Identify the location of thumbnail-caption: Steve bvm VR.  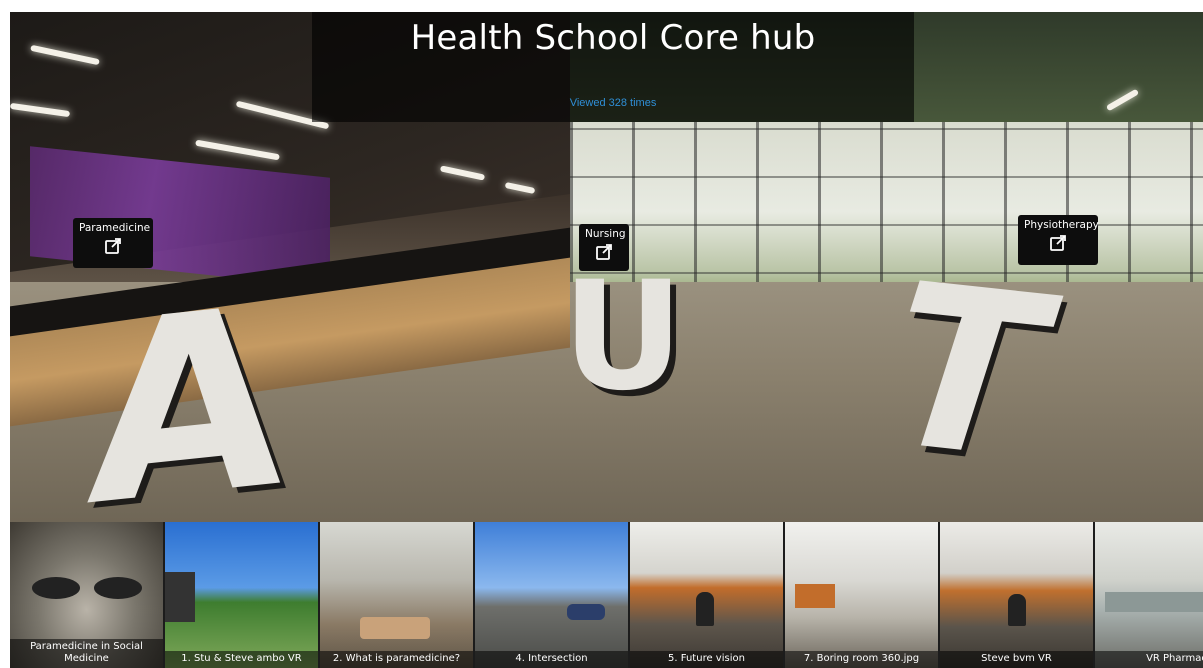
(1016, 659).